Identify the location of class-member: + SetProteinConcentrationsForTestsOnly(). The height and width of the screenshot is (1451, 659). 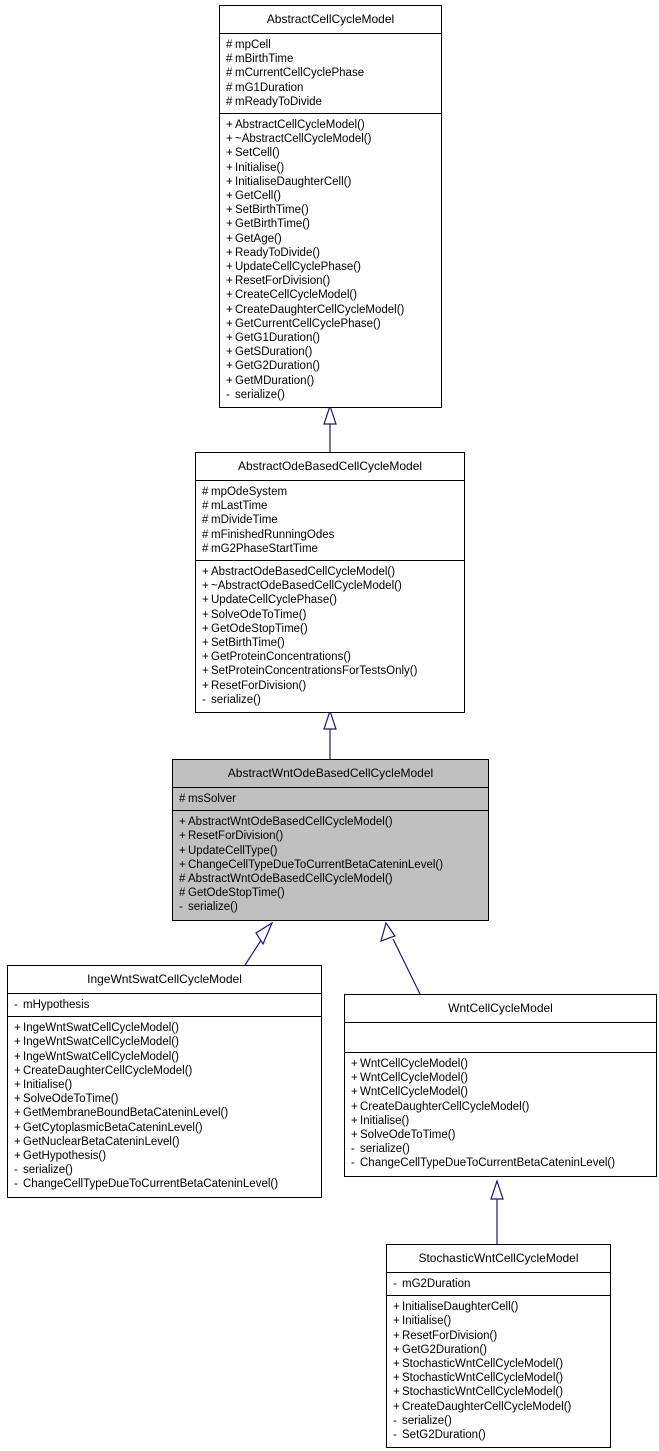
(330, 671).